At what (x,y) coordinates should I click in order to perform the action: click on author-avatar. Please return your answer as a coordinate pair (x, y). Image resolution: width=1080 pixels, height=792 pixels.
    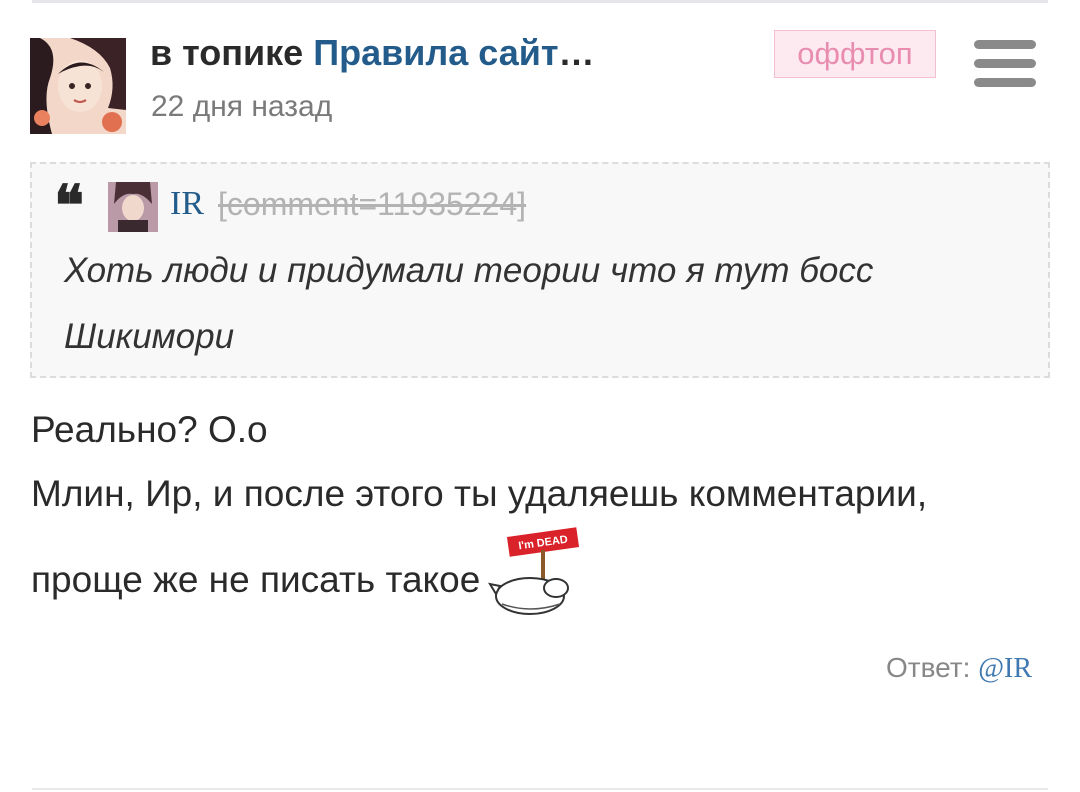
    Looking at the image, I should click on (78, 86).